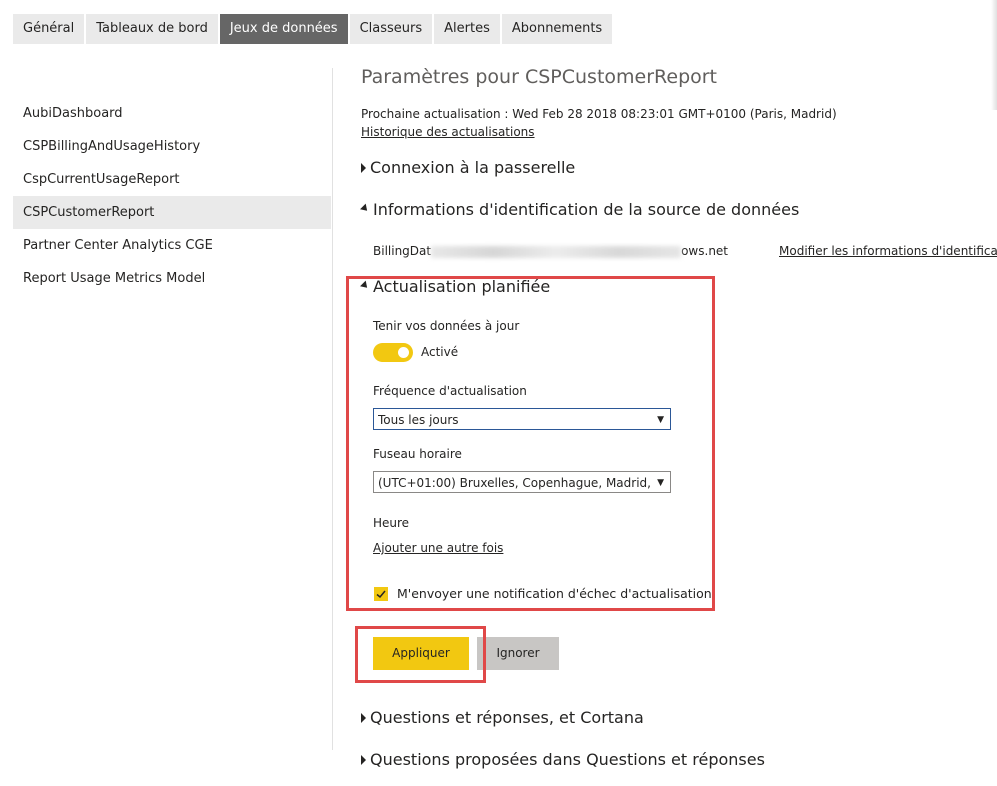 The width and height of the screenshot is (997, 786). Describe the element at coordinates (507, 717) in the screenshot. I see `section-label: Questions et réponses, et Cortana` at that location.